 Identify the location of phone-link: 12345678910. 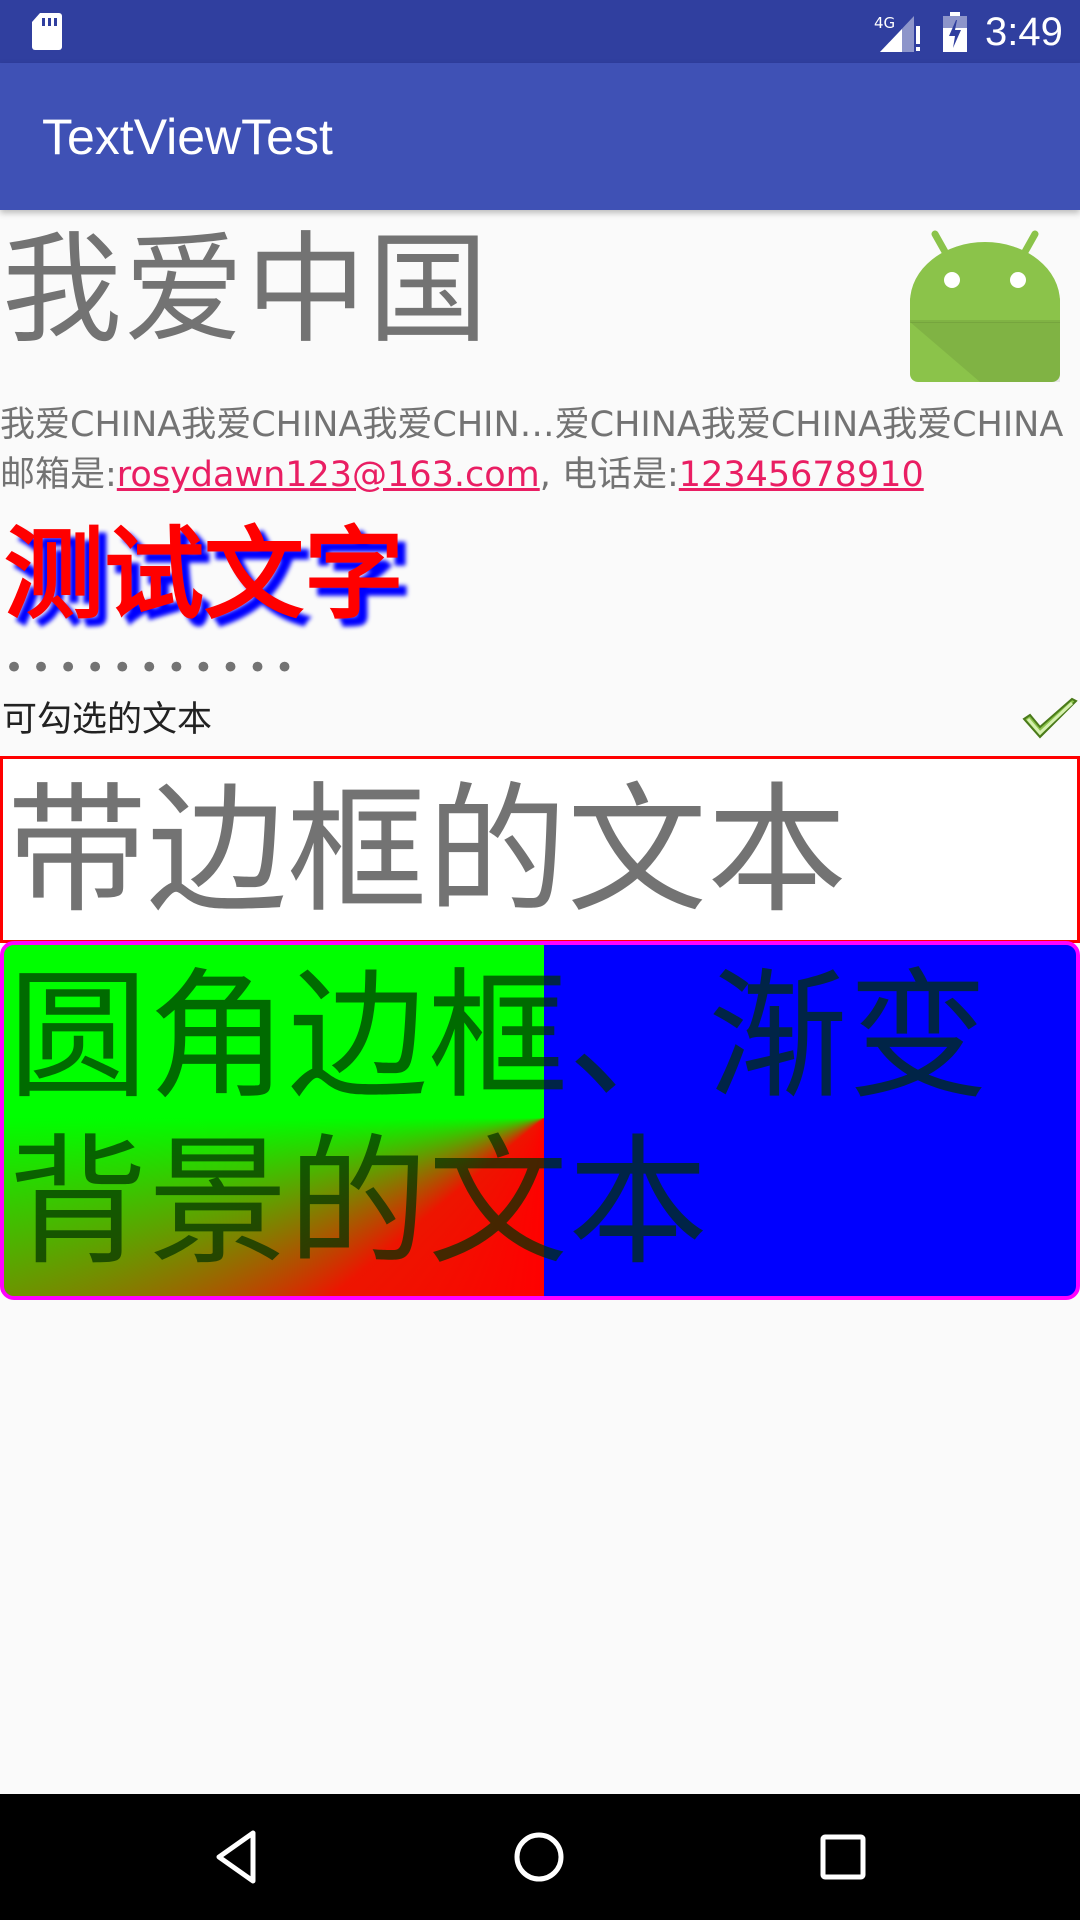
(801, 475).